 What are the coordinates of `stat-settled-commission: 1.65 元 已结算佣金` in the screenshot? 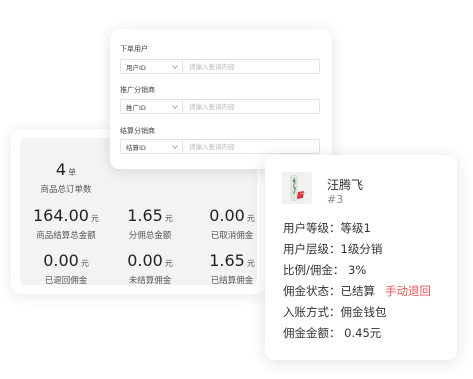 It's located at (232, 269).